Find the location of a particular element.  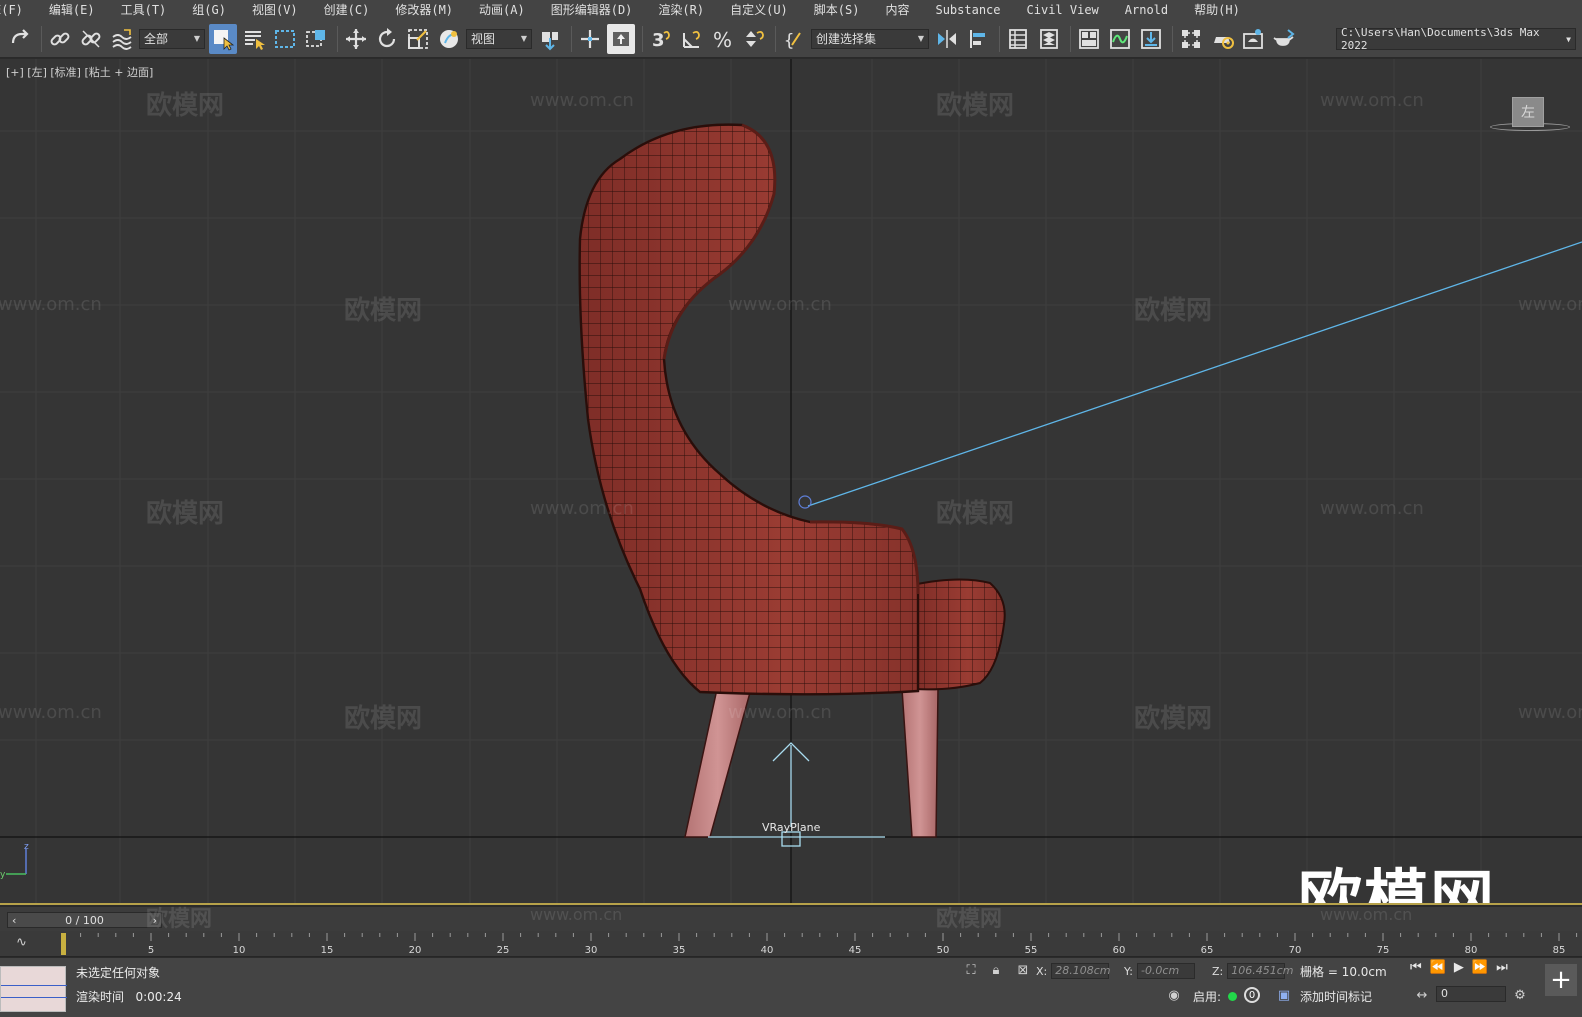

schematic-view-button is located at coordinates (1151, 39).